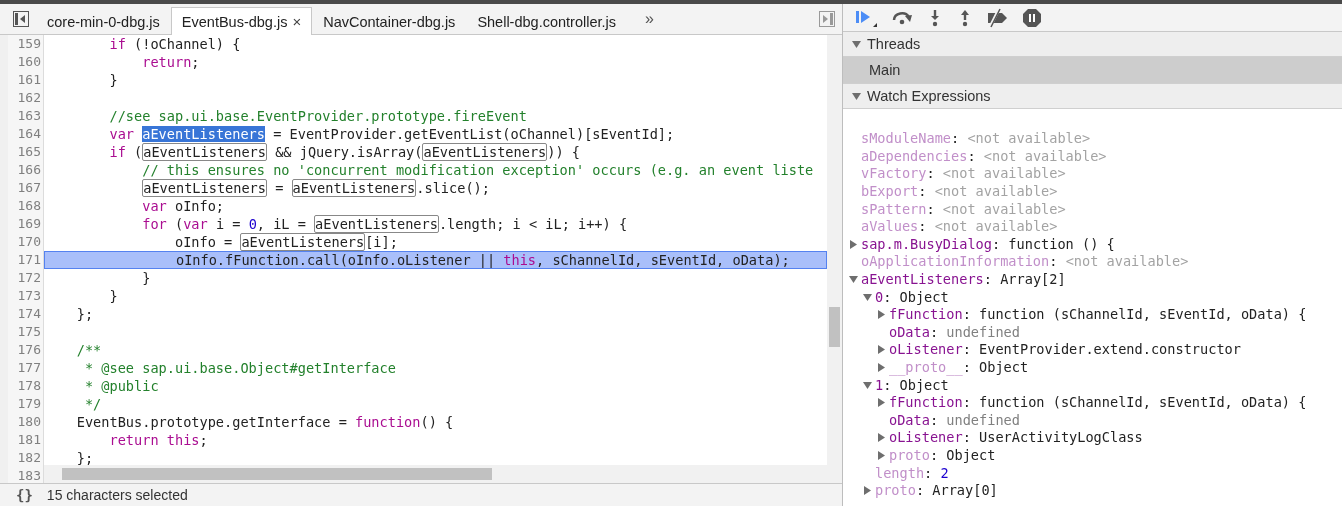 Image resolution: width=1342 pixels, height=506 pixels. I want to click on line-number: 173, so click(29, 296).